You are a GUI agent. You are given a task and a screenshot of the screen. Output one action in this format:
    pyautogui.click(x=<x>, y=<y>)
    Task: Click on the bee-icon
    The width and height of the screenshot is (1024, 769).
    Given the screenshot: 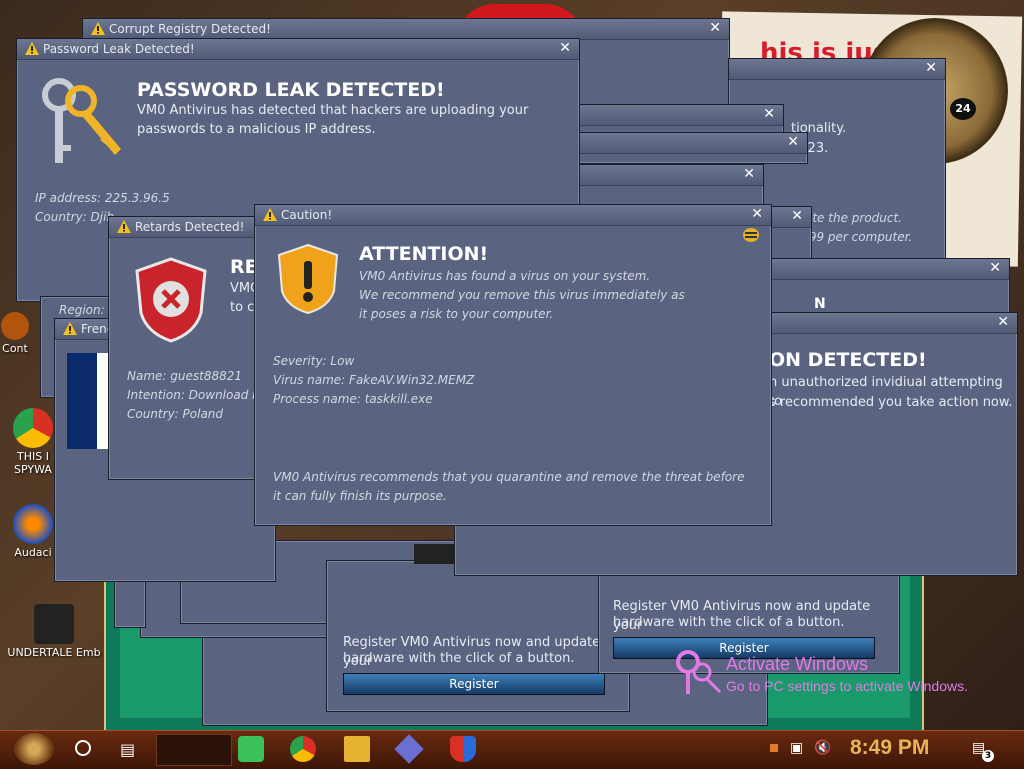 What is the action you would take?
    pyautogui.click(x=751, y=235)
    